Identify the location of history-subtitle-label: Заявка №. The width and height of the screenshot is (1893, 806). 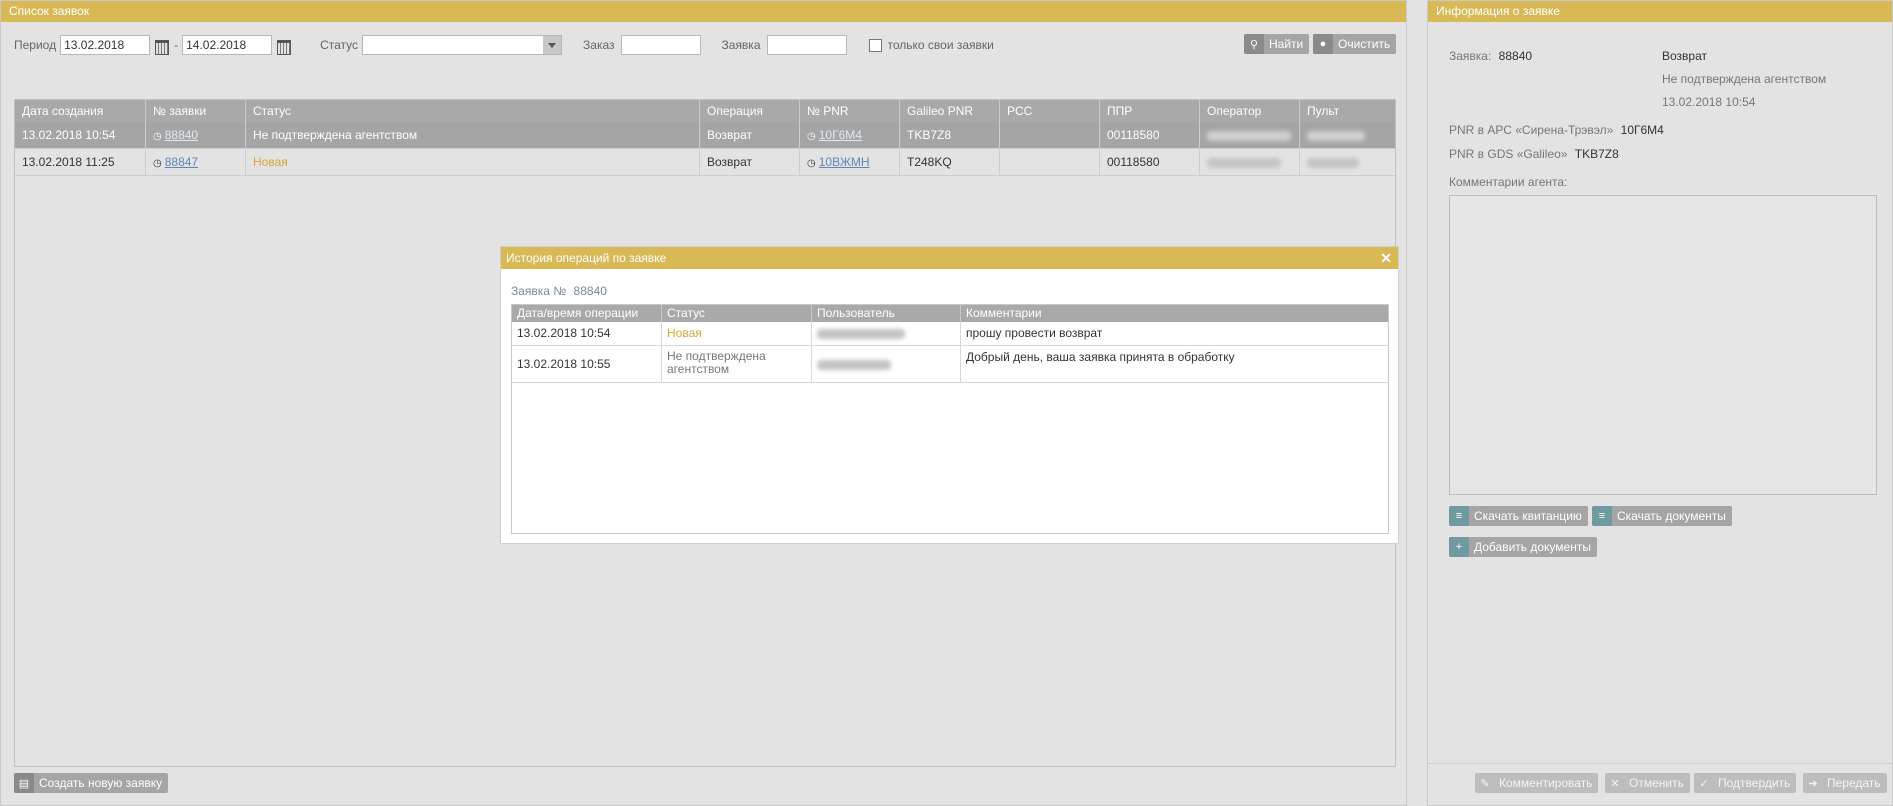
(539, 291).